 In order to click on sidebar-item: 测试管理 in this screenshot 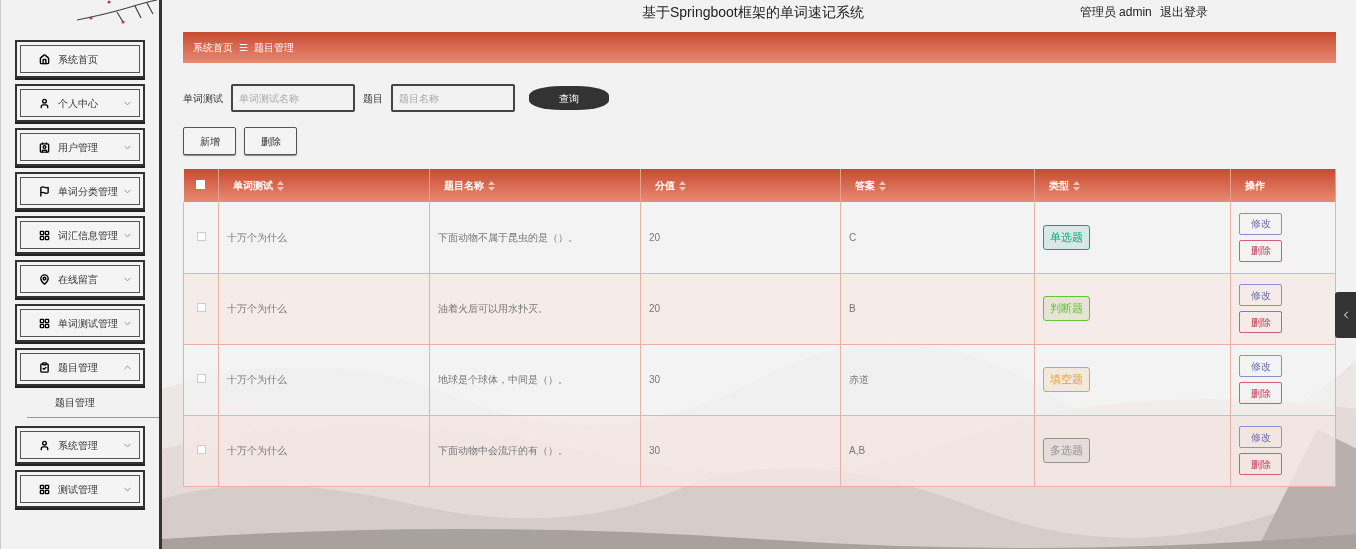, I will do `click(80, 489)`.